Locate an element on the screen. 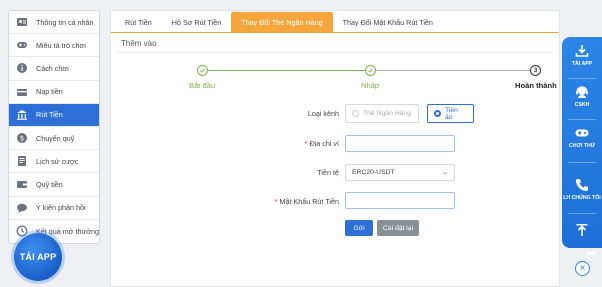  currency-select: ERC20-USDT is located at coordinates (400, 172).